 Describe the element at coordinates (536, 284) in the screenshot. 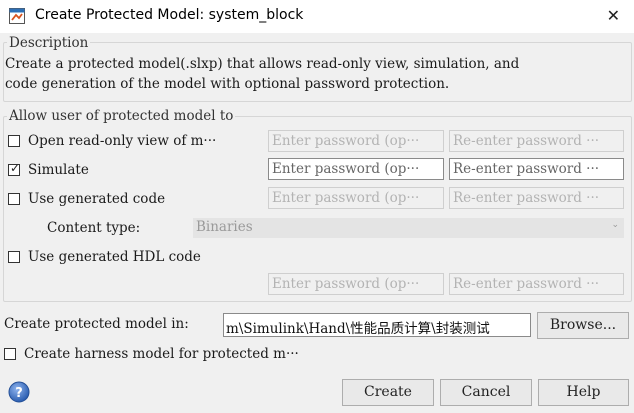

I see `hdl-code-reenter-field: Re-enter password ···` at that location.